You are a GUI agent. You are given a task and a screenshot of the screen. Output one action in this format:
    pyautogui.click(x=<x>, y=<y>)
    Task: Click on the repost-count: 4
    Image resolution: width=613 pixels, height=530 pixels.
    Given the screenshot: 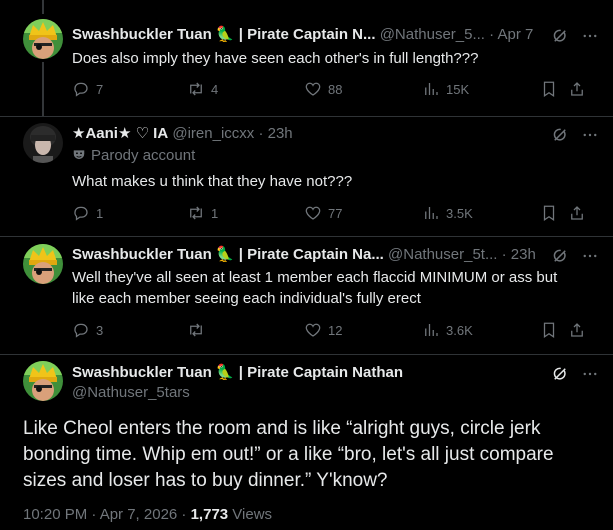 What is the action you would take?
    pyautogui.click(x=215, y=89)
    